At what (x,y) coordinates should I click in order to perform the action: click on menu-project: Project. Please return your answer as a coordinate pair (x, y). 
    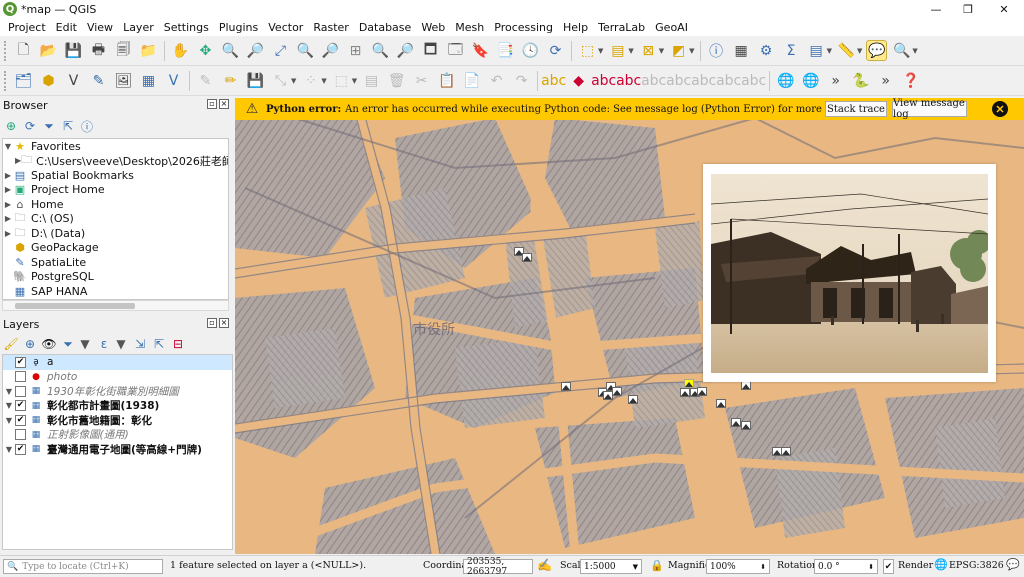
    Looking at the image, I should click on (27, 27).